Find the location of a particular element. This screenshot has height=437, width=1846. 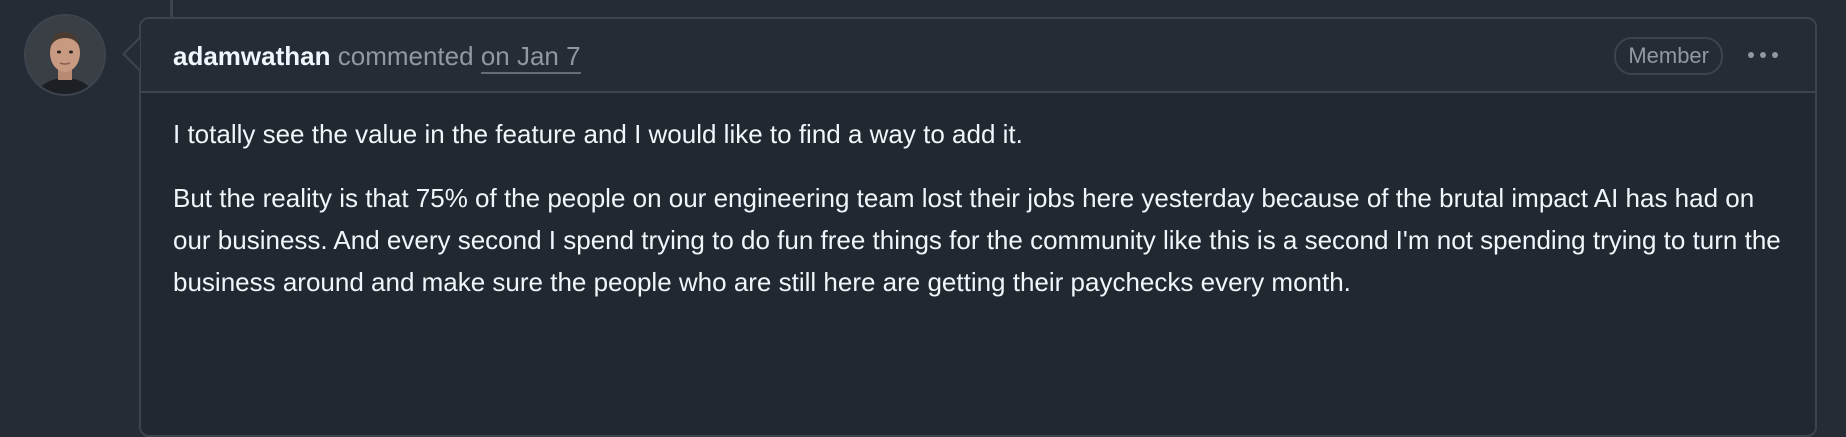

comment-meta: adamwathan commented on Jan 7 is located at coordinates (377, 57).